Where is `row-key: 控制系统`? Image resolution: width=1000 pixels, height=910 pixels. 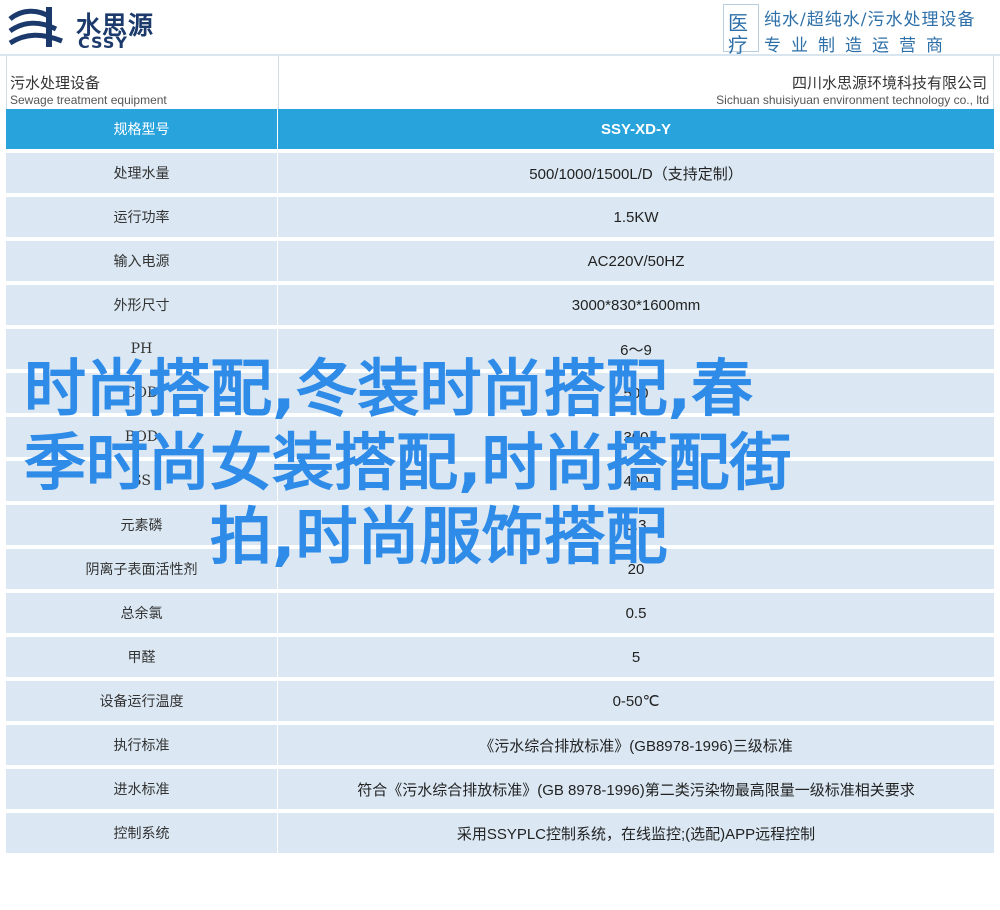
row-key: 控制系统 is located at coordinates (141, 834).